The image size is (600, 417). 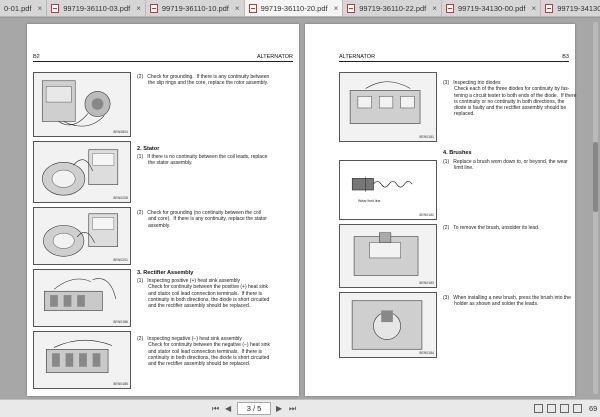 I want to click on two-page-view-icon, so click(x=551, y=408).